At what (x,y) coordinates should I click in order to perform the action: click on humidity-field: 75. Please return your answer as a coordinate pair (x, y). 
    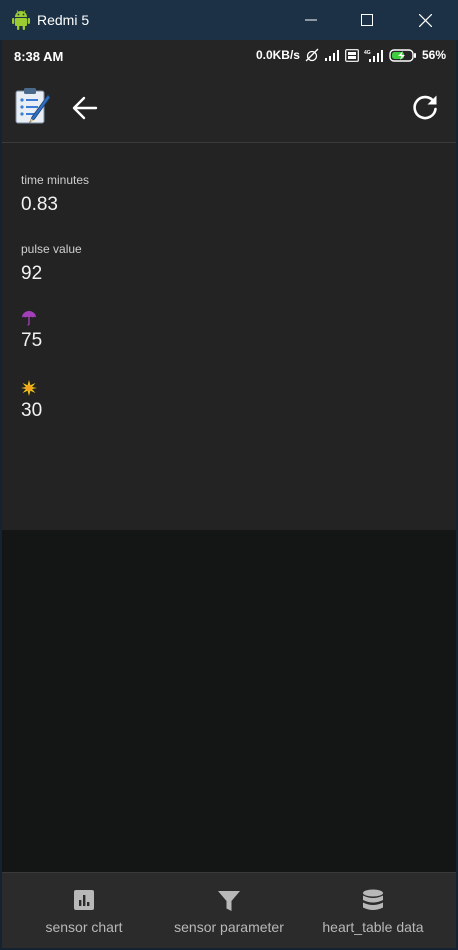
    Looking at the image, I should click on (31, 331).